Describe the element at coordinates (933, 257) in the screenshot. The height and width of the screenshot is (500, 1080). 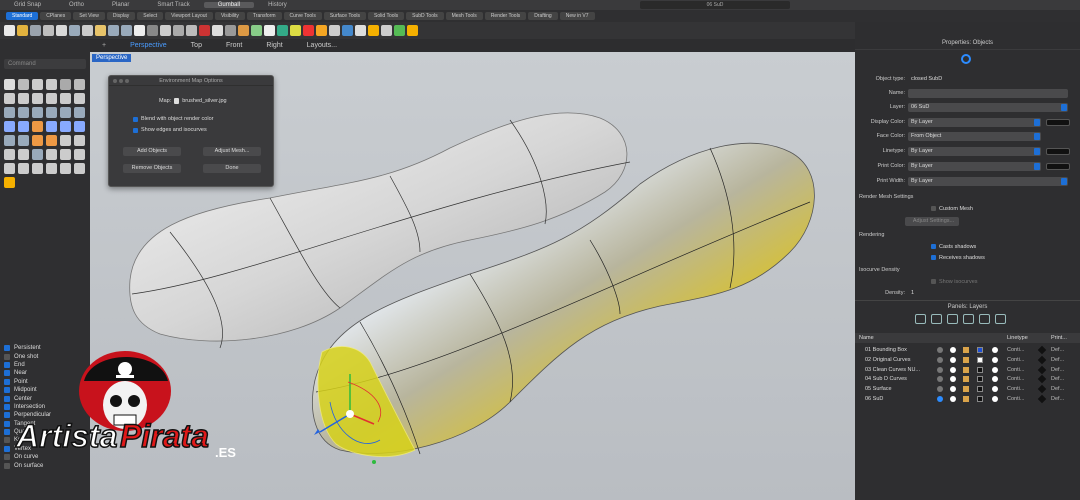
I see `receives-shadows-checkbox` at that location.